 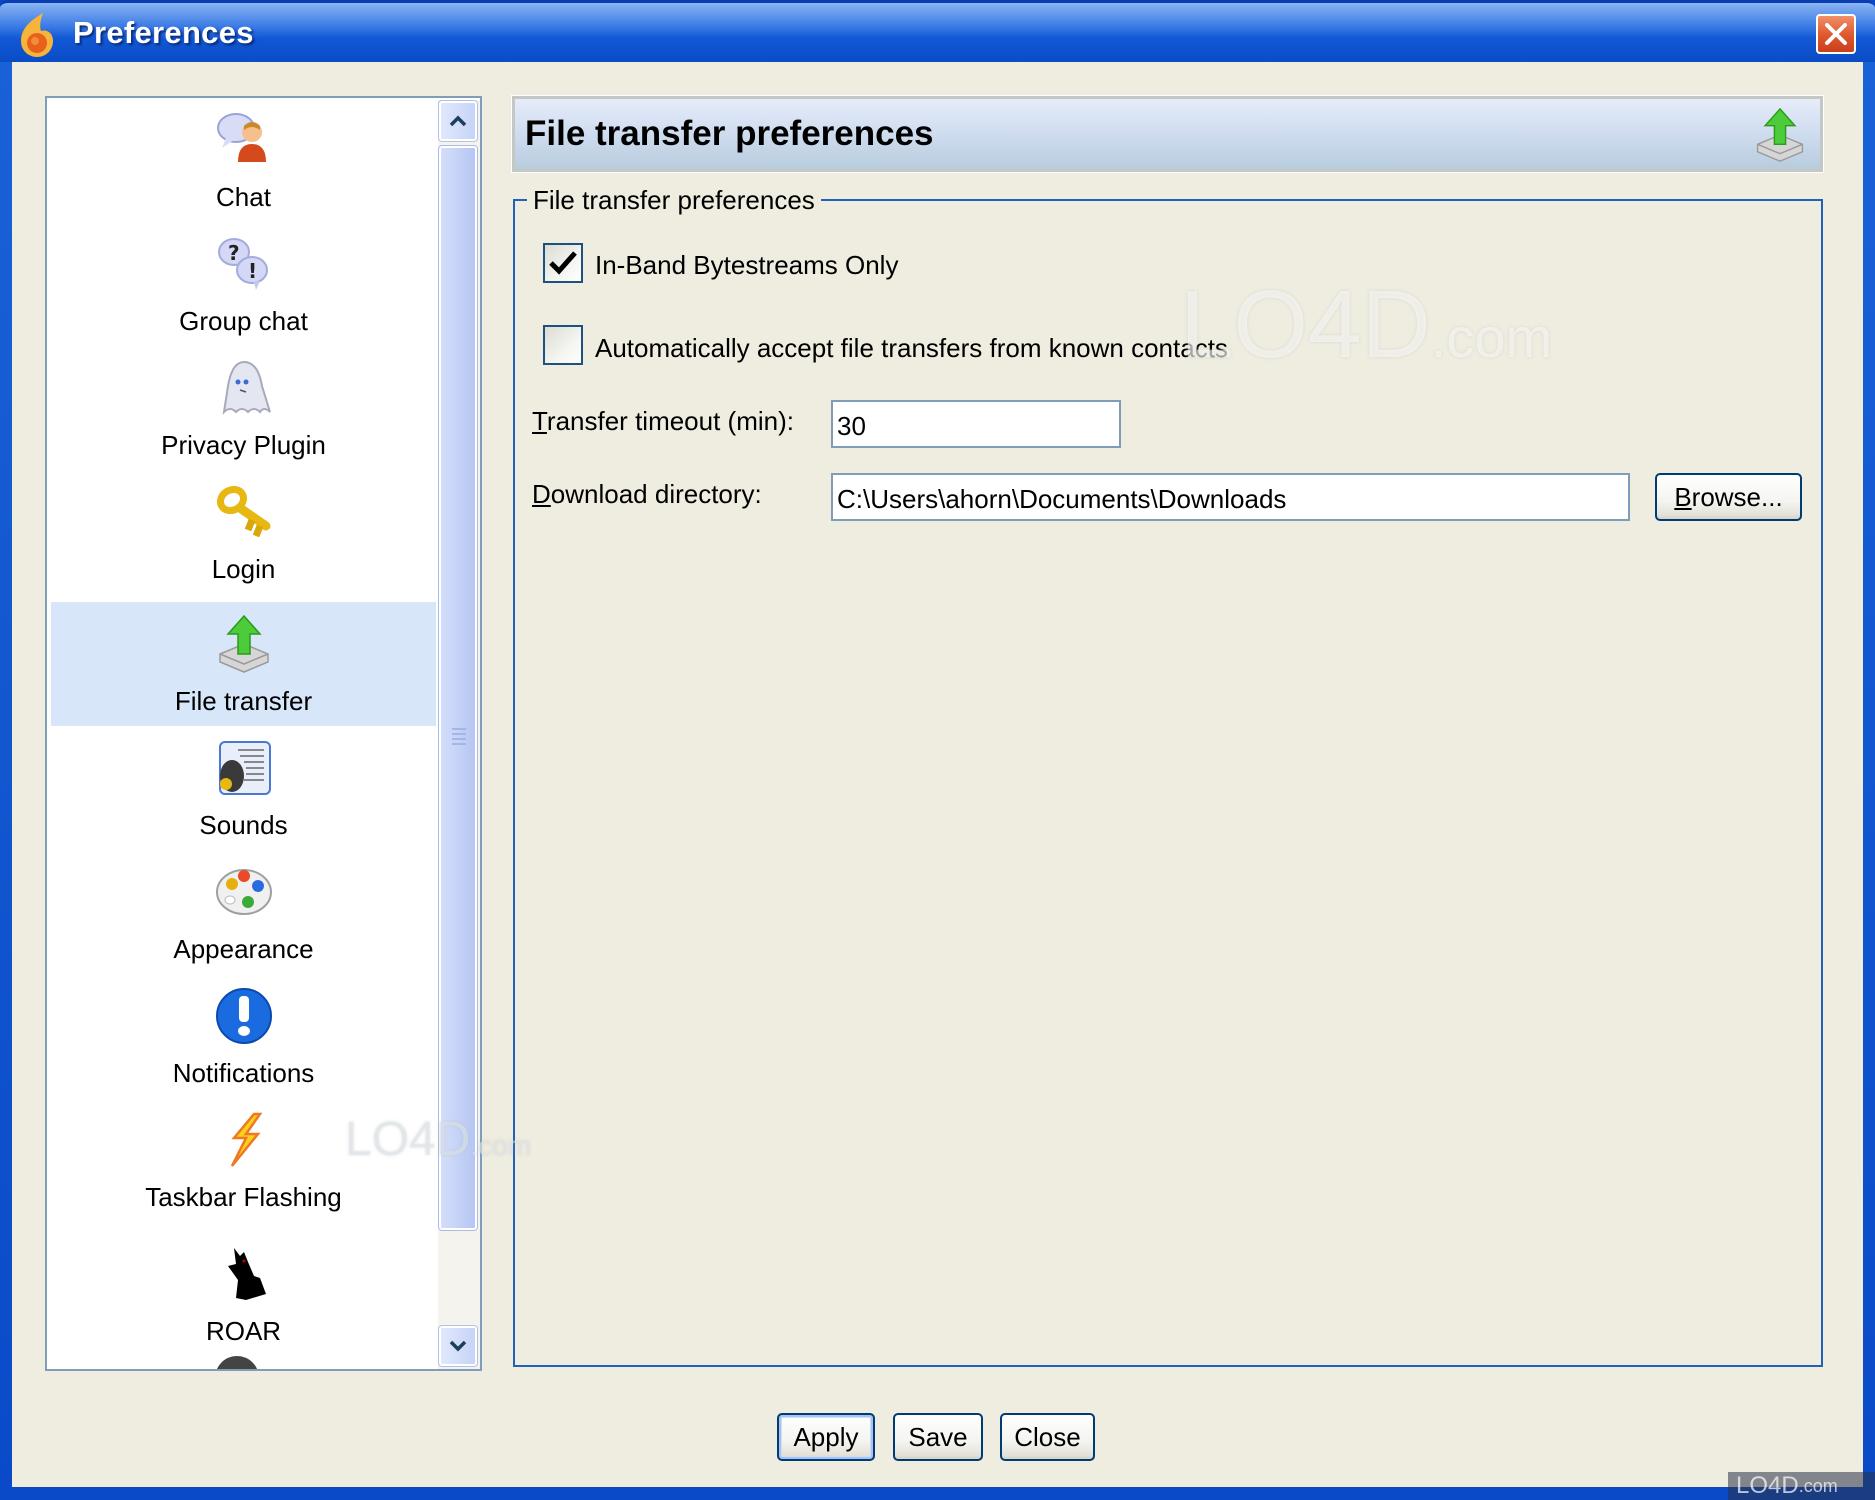 I want to click on save-button: Save, so click(x=938, y=1437).